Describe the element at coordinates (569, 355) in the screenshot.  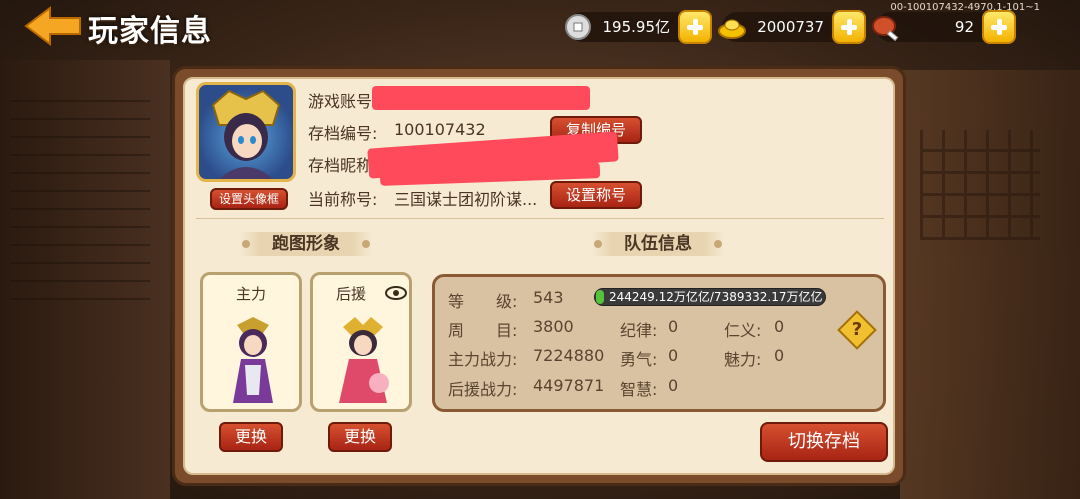
I see `main-power-value: 7224880` at that location.